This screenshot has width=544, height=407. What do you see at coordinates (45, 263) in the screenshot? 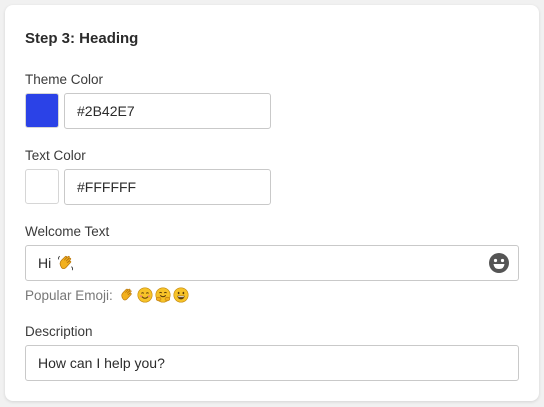
I see `welcome-text-value: Hi` at bounding box center [45, 263].